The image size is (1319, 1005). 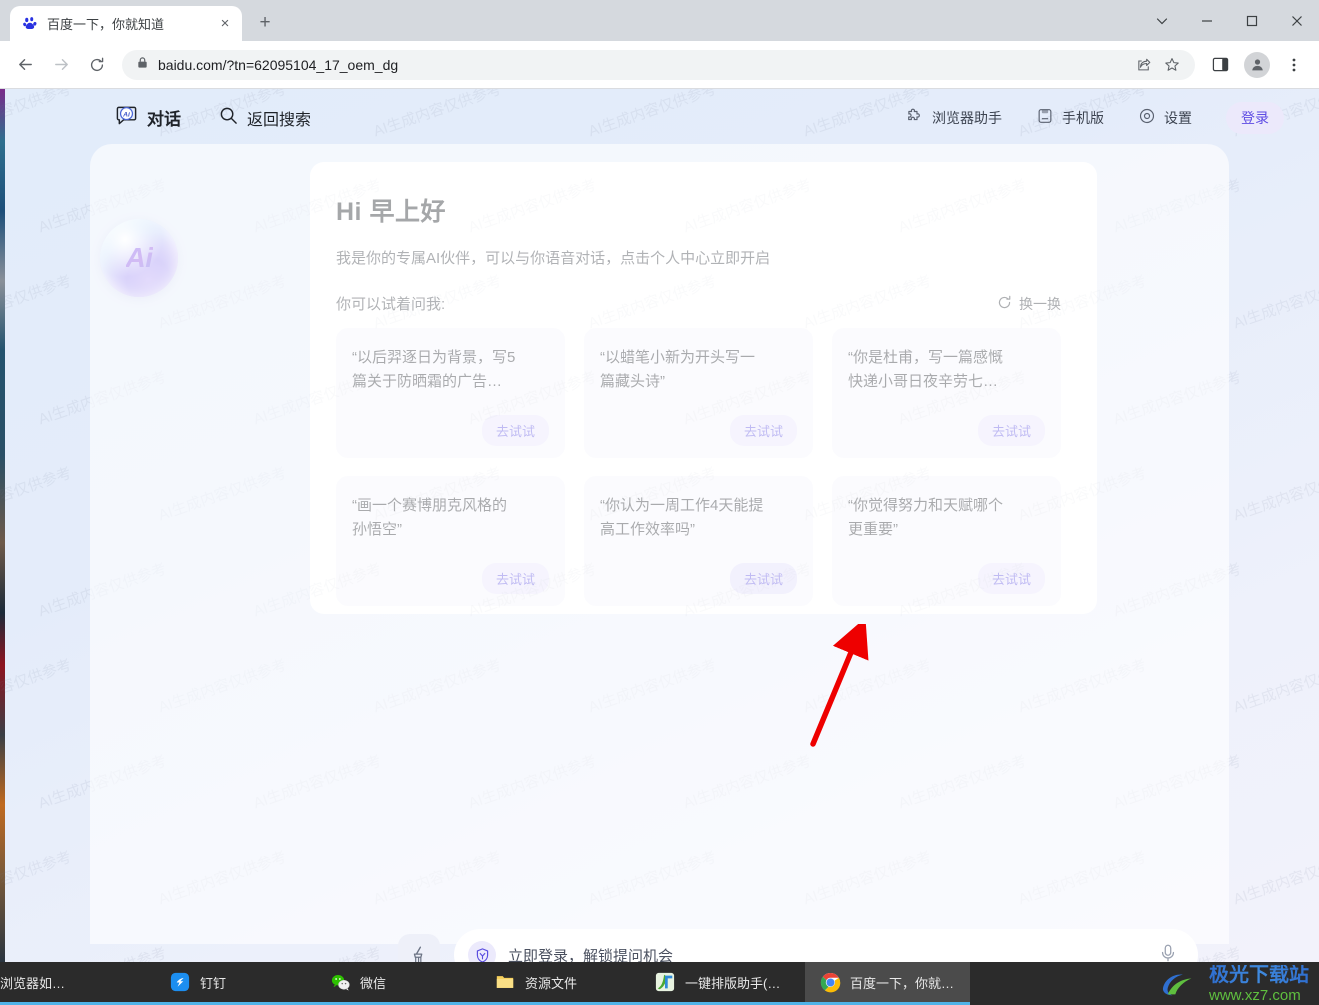 What do you see at coordinates (265, 23) in the screenshot?
I see `new-tab-button: +` at bounding box center [265, 23].